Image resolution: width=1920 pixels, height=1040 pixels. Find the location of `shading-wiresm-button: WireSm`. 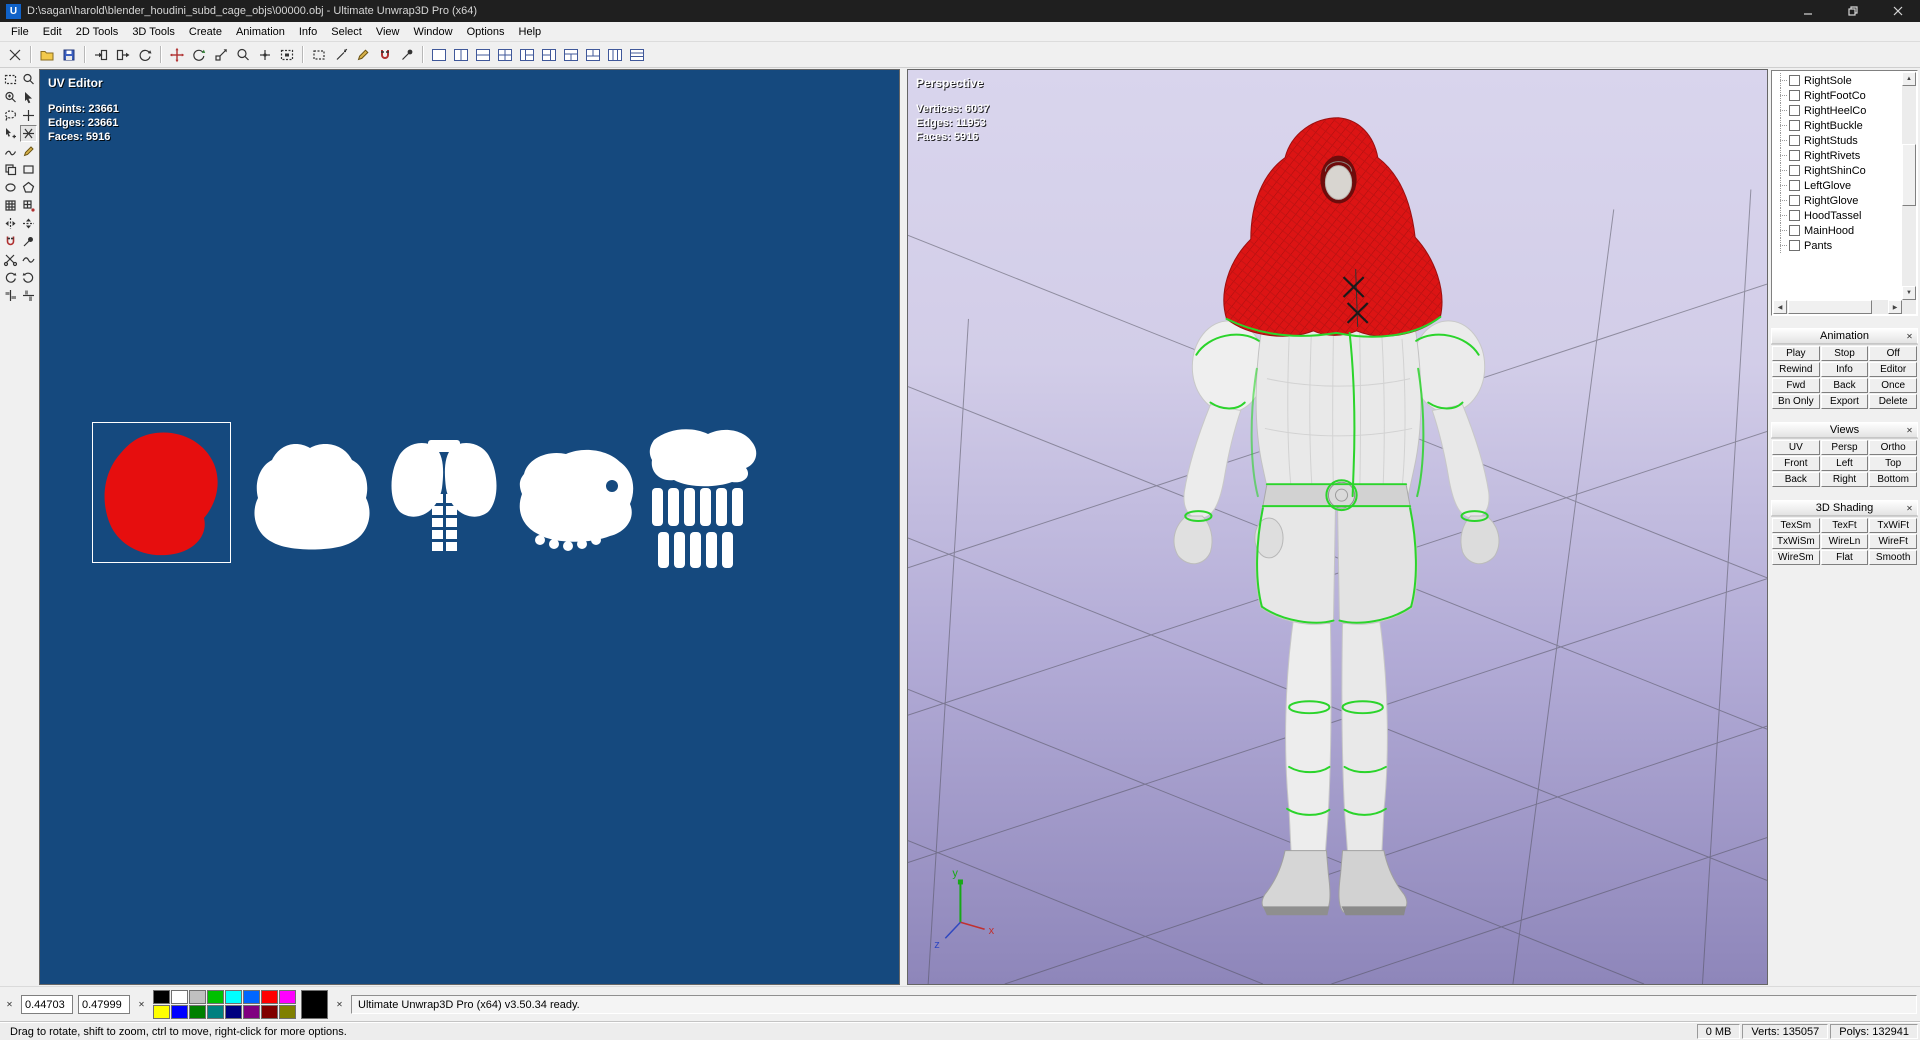

shading-wiresm-button: WireSm is located at coordinates (1796, 557).